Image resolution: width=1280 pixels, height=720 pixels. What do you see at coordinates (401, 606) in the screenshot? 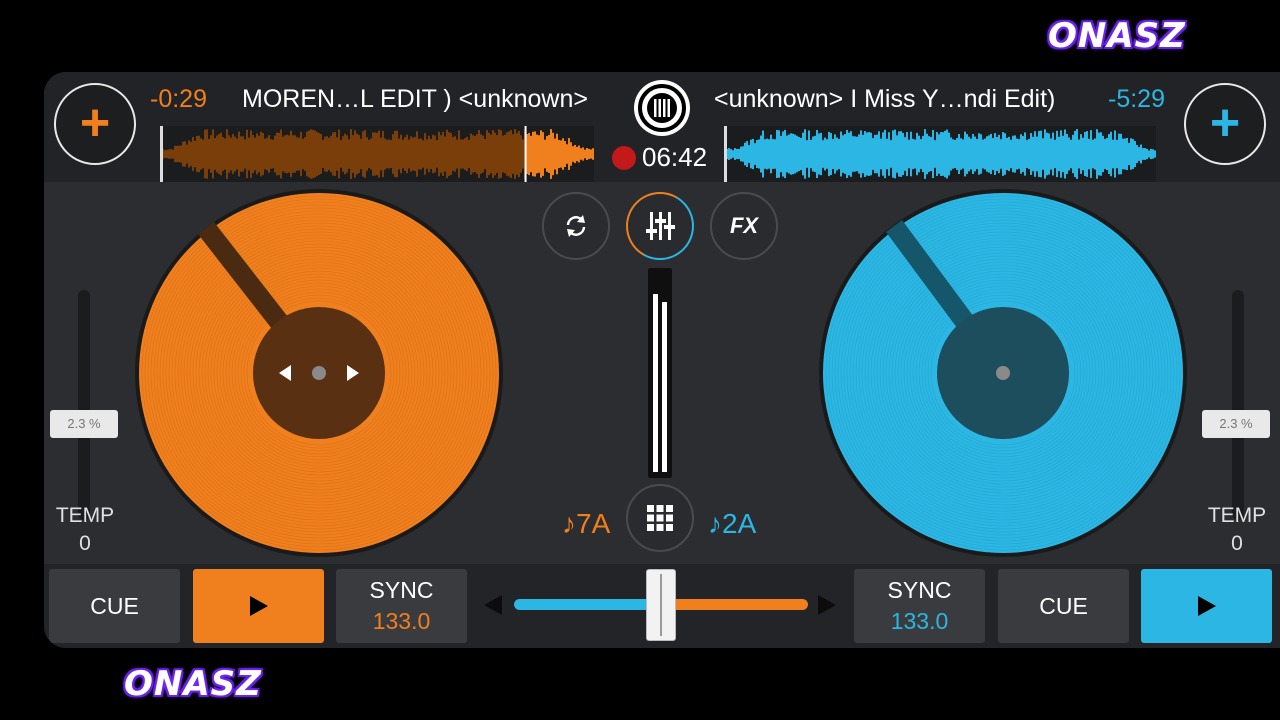
I see `deck-a-sync-button: SYNC 133.0` at bounding box center [401, 606].